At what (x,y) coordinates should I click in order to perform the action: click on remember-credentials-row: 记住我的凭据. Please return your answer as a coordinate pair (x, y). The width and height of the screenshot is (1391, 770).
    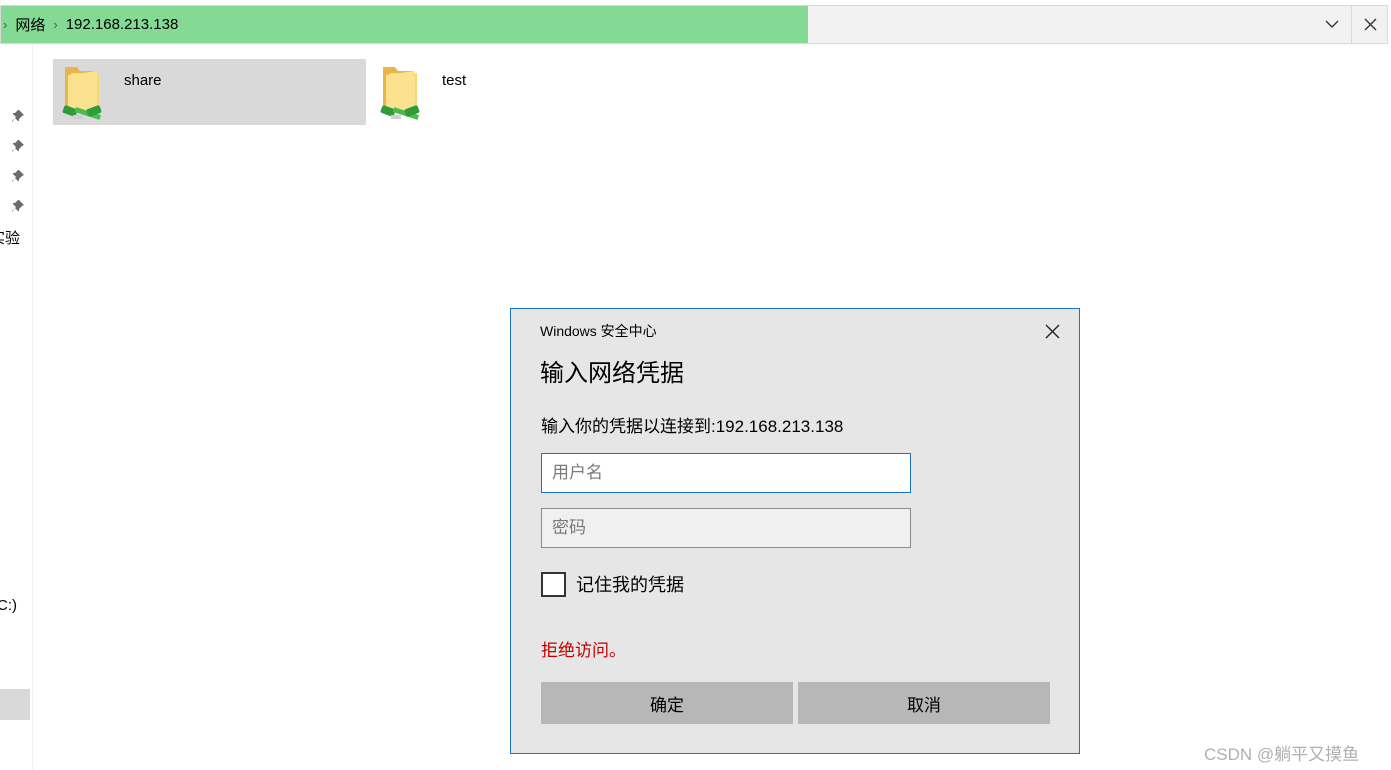
    Looking at the image, I should click on (612, 584).